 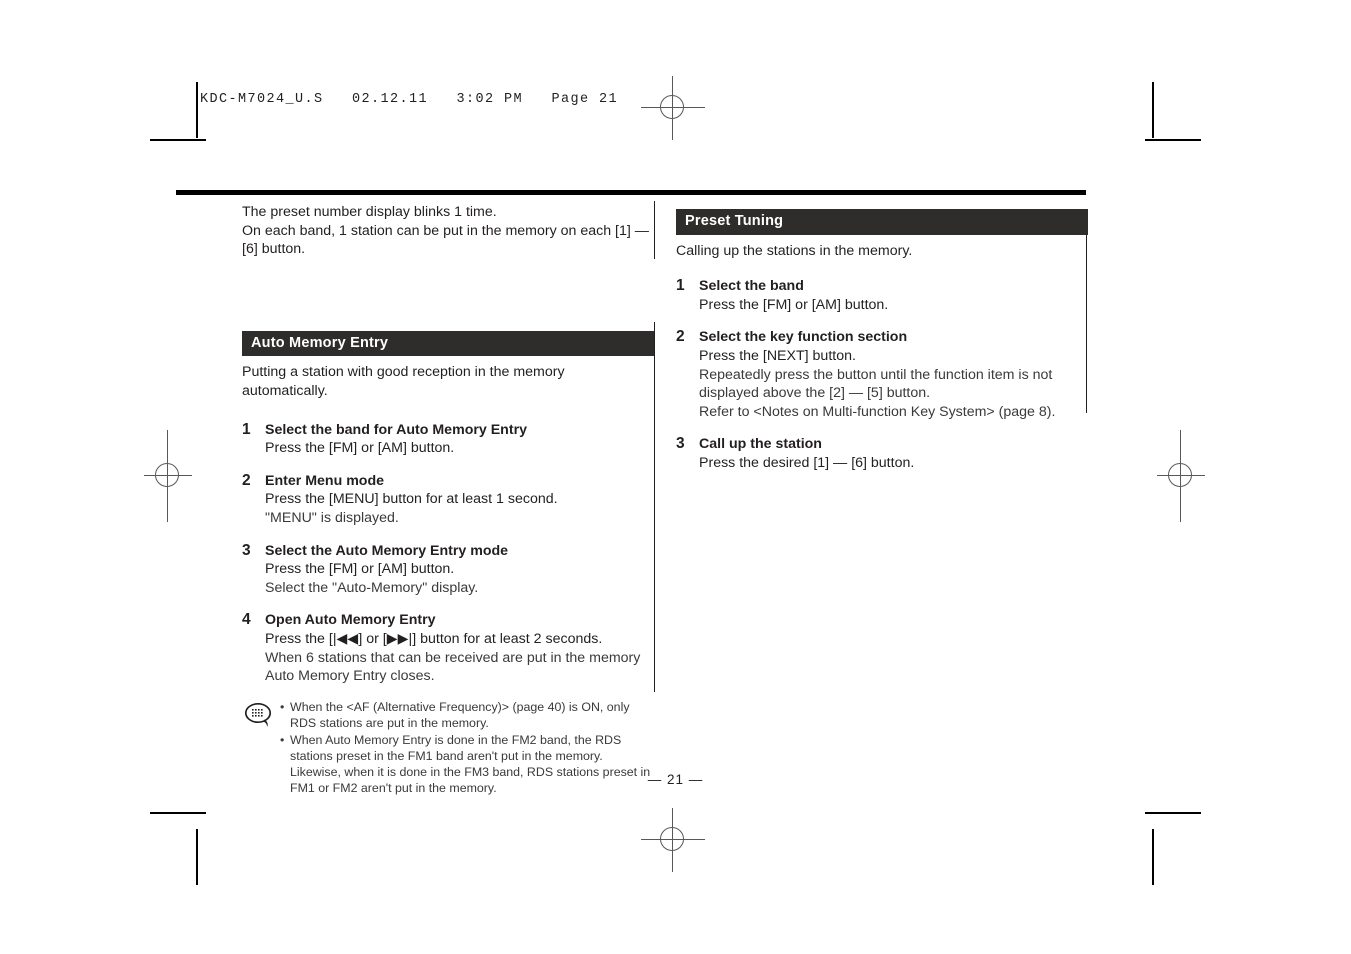 I want to click on step-title: Select the key function section, so click(x=803, y=337).